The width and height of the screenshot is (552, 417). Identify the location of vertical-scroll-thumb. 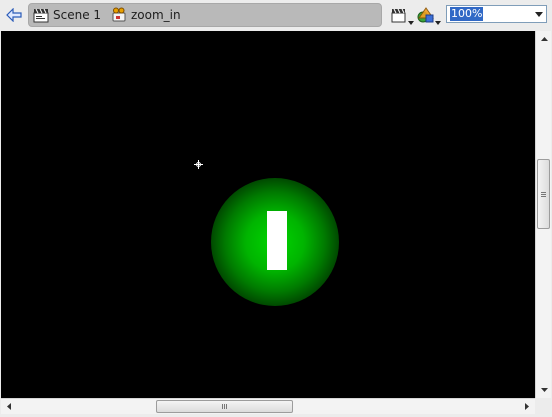
(543, 194).